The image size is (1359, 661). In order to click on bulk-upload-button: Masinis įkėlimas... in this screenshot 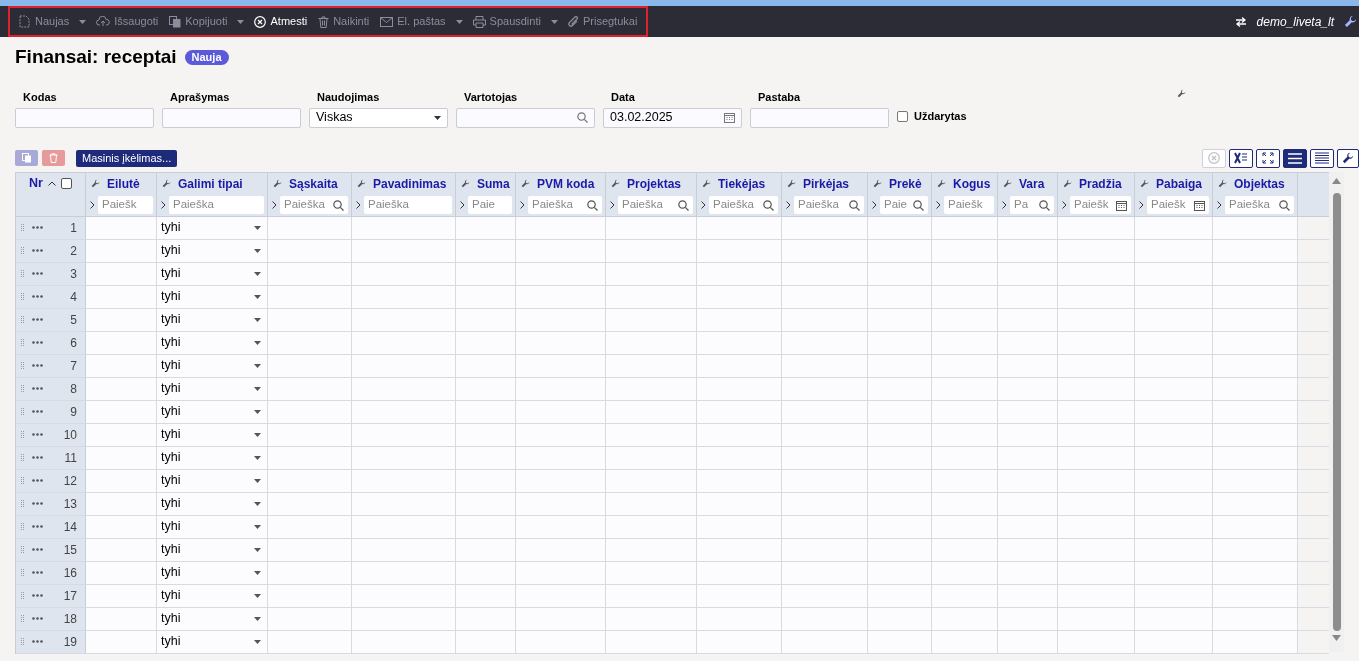, I will do `click(127, 158)`.